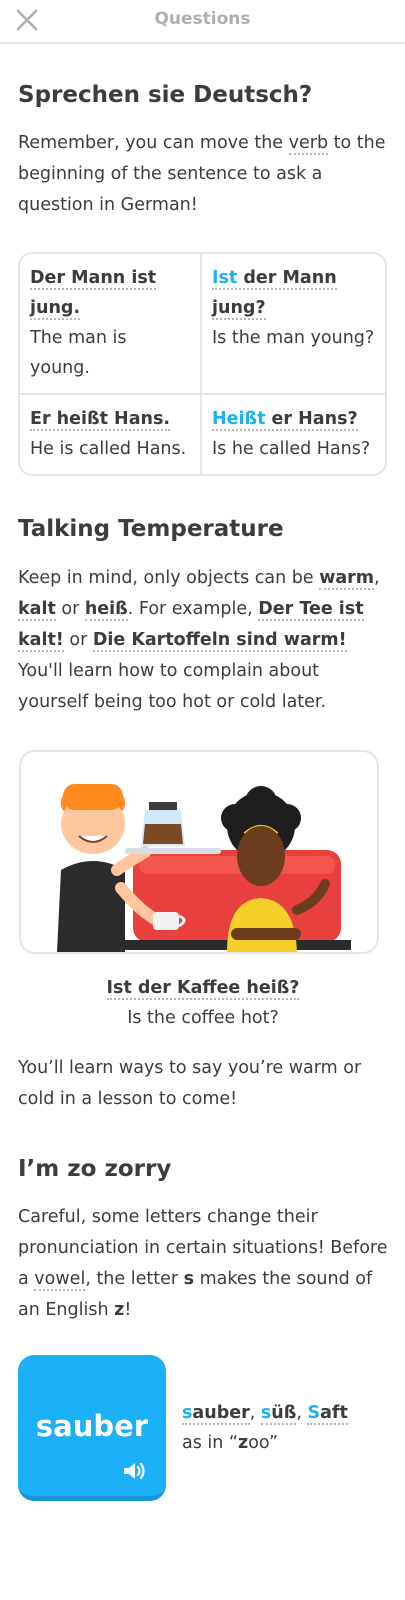  I want to click on example-word: sauber, so click(216, 1413).